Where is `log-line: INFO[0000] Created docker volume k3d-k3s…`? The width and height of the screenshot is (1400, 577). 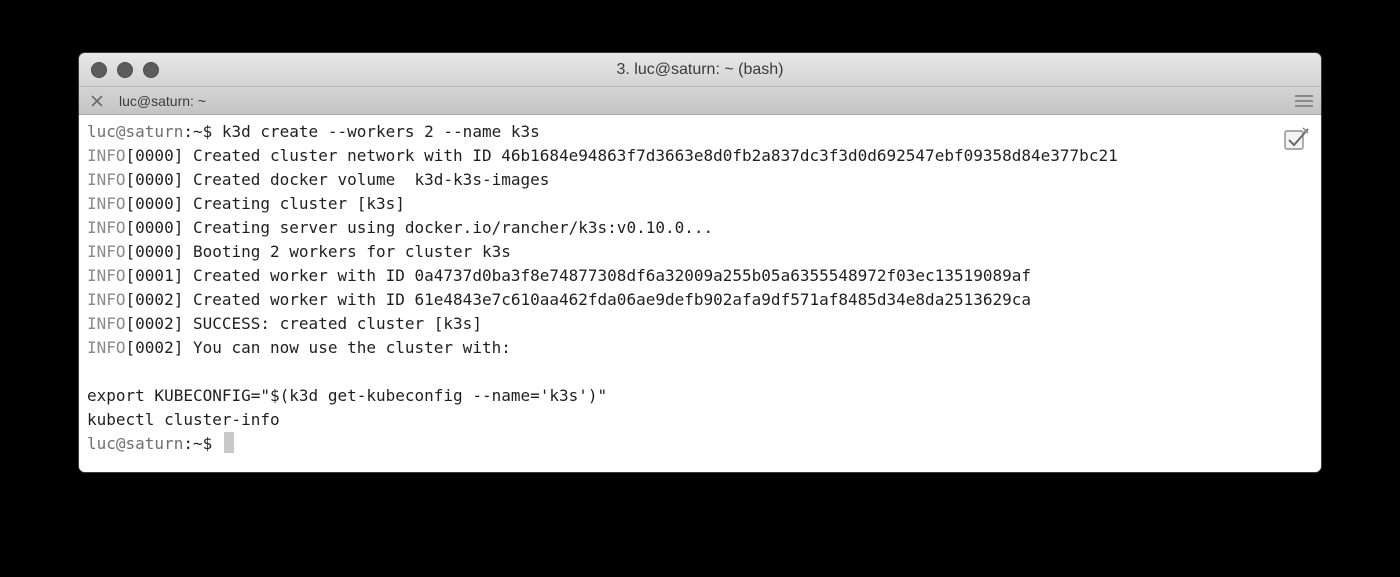
log-line: INFO[0000] Created docker volume k3d-k3s… is located at coordinates (704, 180).